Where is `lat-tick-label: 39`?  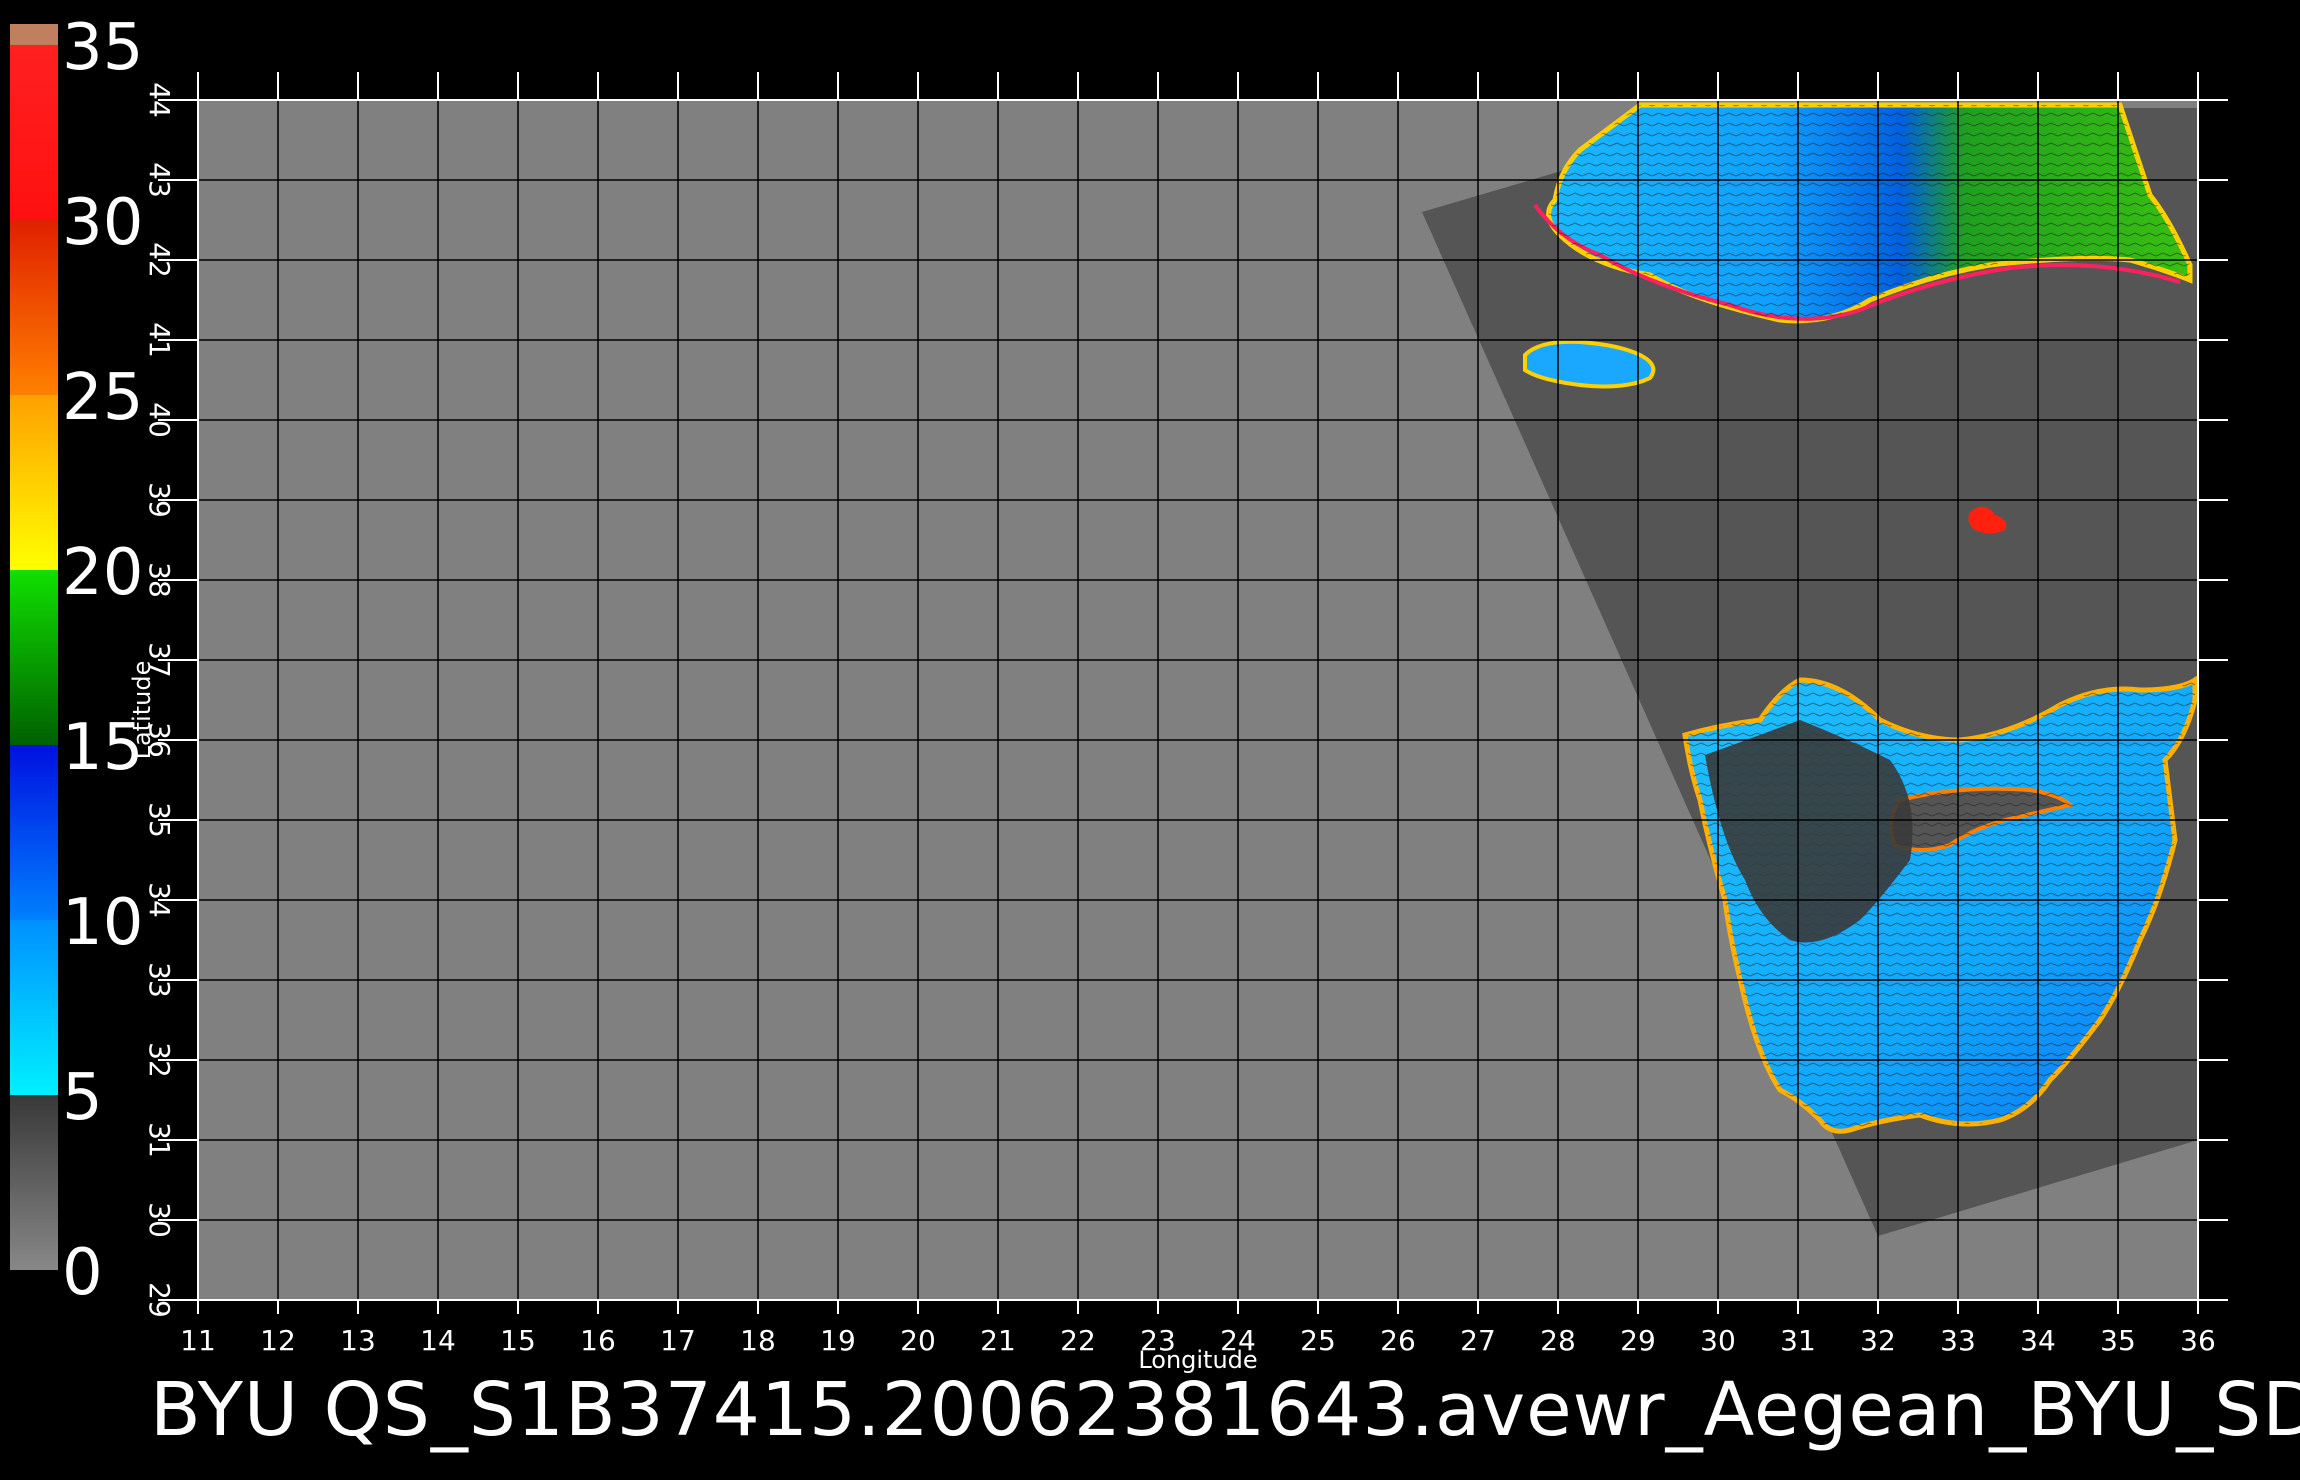
lat-tick-label: 39 is located at coordinates (159, 500).